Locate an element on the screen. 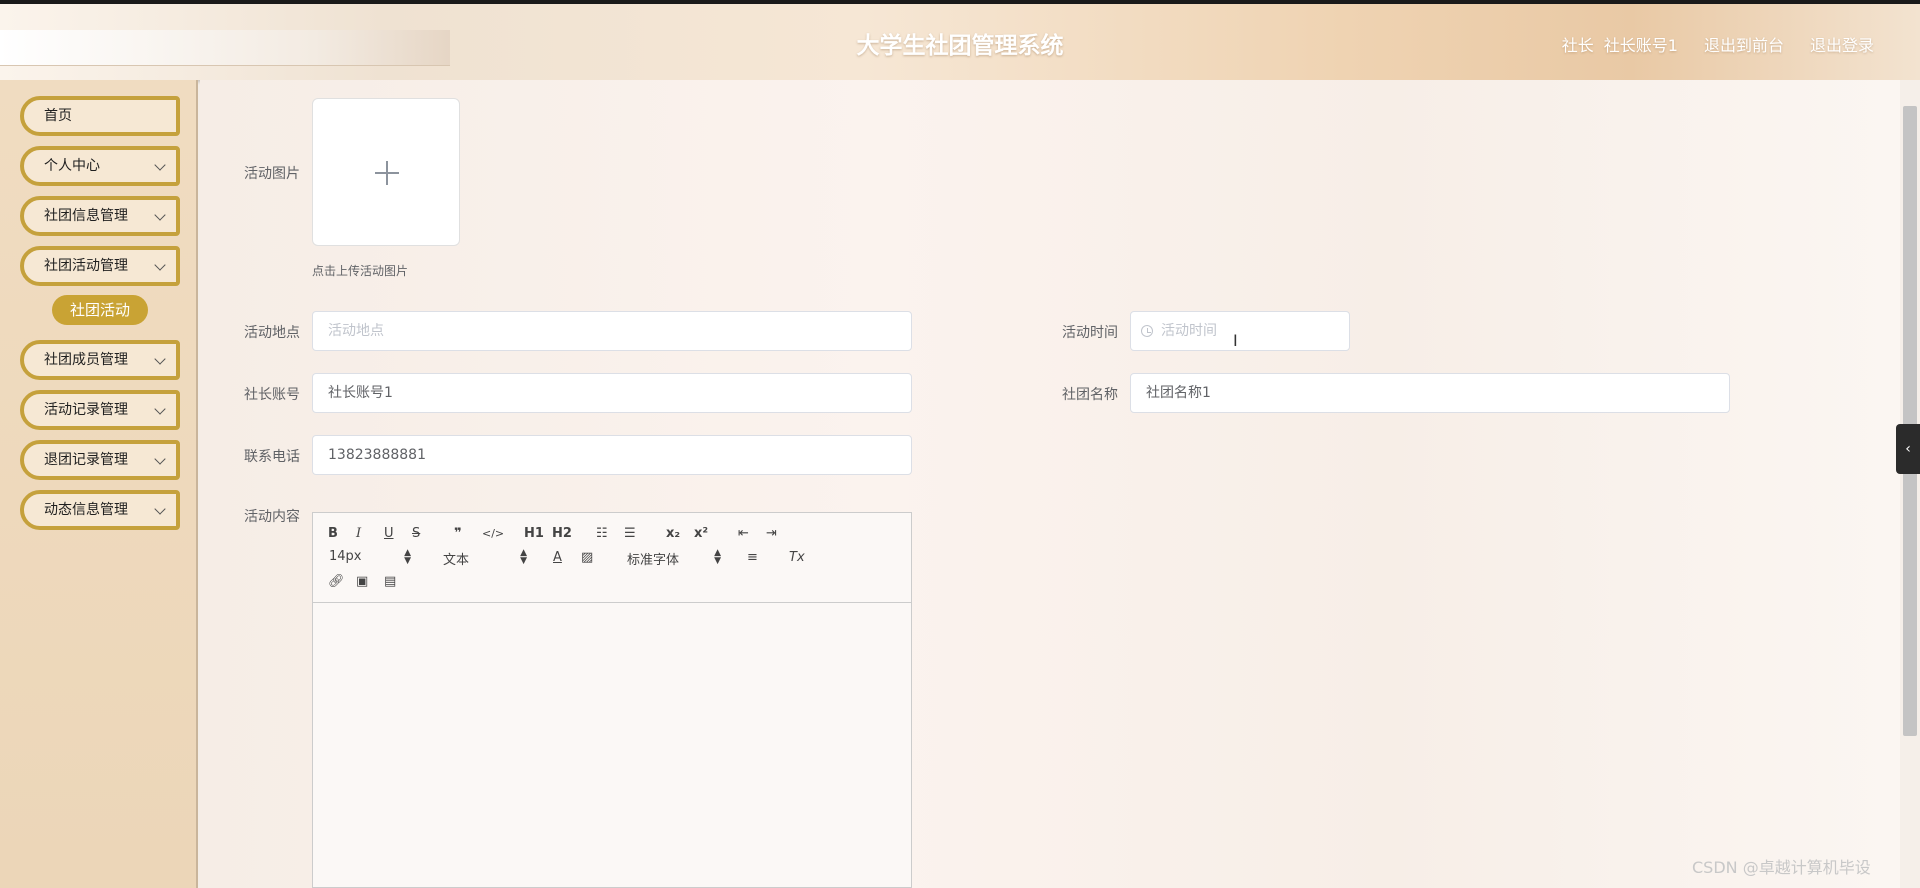 This screenshot has width=1920, height=888. background-color-icon: ▨ is located at coordinates (587, 558).